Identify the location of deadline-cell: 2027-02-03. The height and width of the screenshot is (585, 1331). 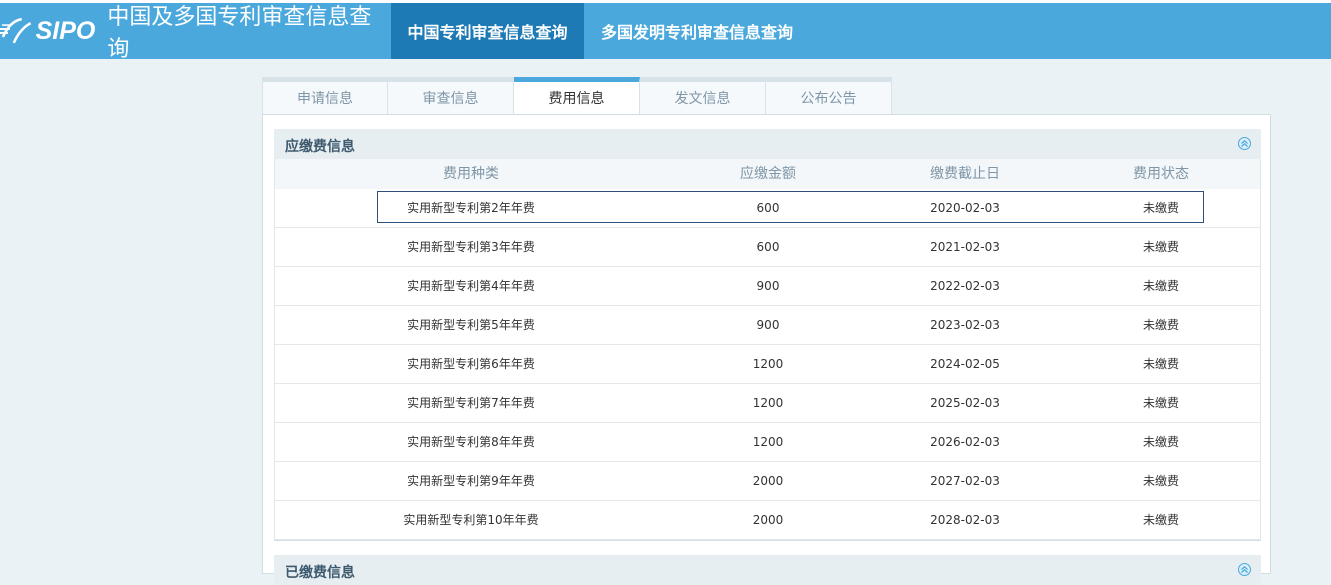
(965, 481).